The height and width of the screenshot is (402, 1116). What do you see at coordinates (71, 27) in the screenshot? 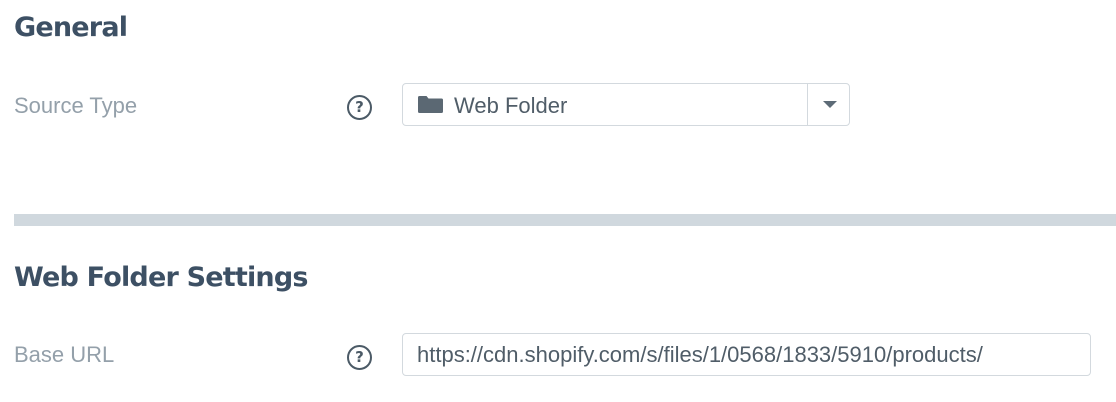
I see `general-section-title: General` at bounding box center [71, 27].